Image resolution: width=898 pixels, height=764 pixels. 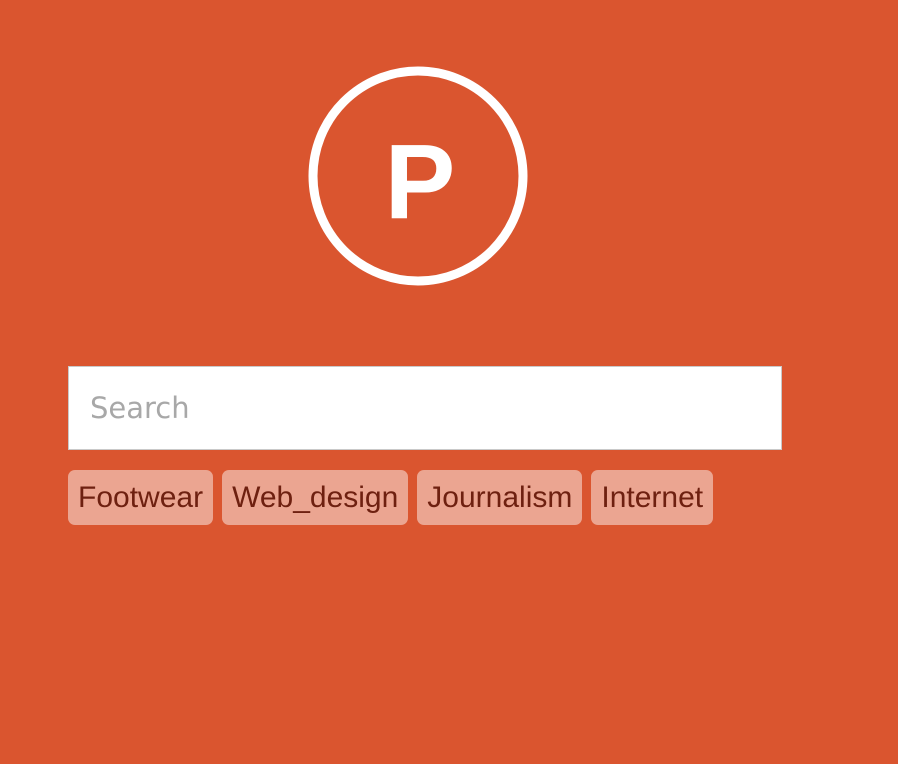 I want to click on search-box, so click(x=425, y=408).